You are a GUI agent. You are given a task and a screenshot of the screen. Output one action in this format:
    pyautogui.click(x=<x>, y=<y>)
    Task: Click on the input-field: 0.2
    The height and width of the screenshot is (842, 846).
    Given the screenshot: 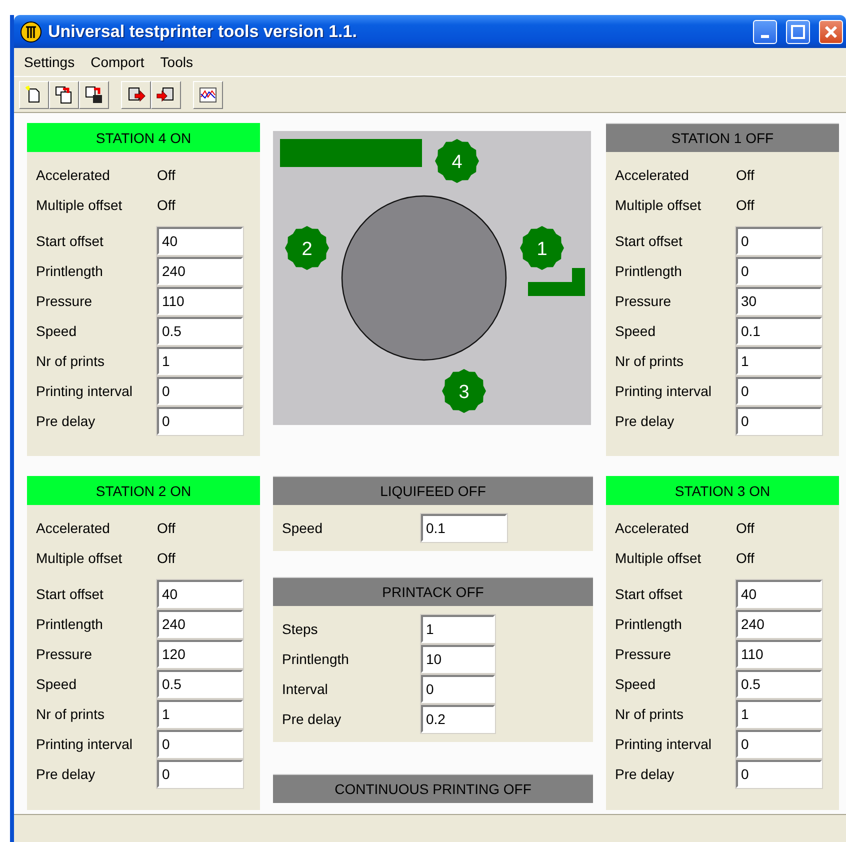 What is the action you would take?
    pyautogui.click(x=458, y=719)
    